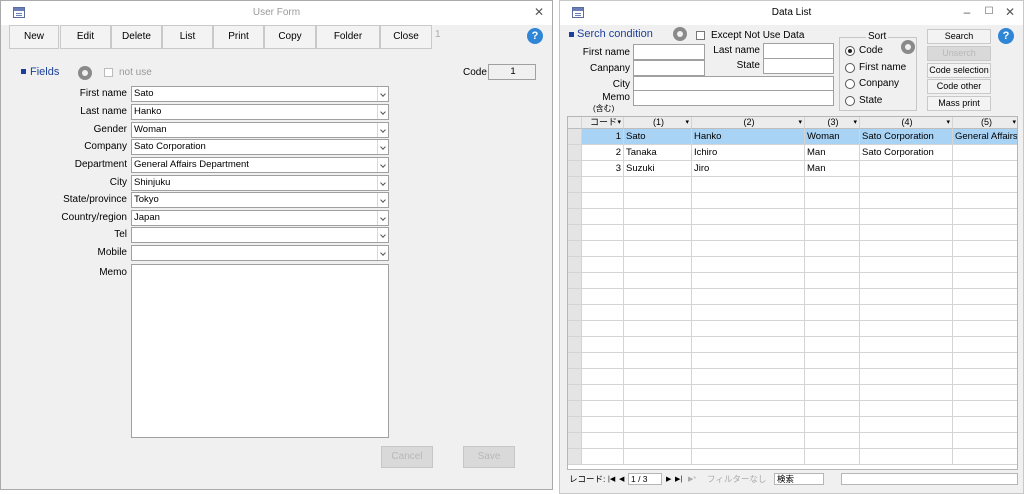 This screenshot has height=494, width=1024. I want to click on delete-button: Delete, so click(136, 37).